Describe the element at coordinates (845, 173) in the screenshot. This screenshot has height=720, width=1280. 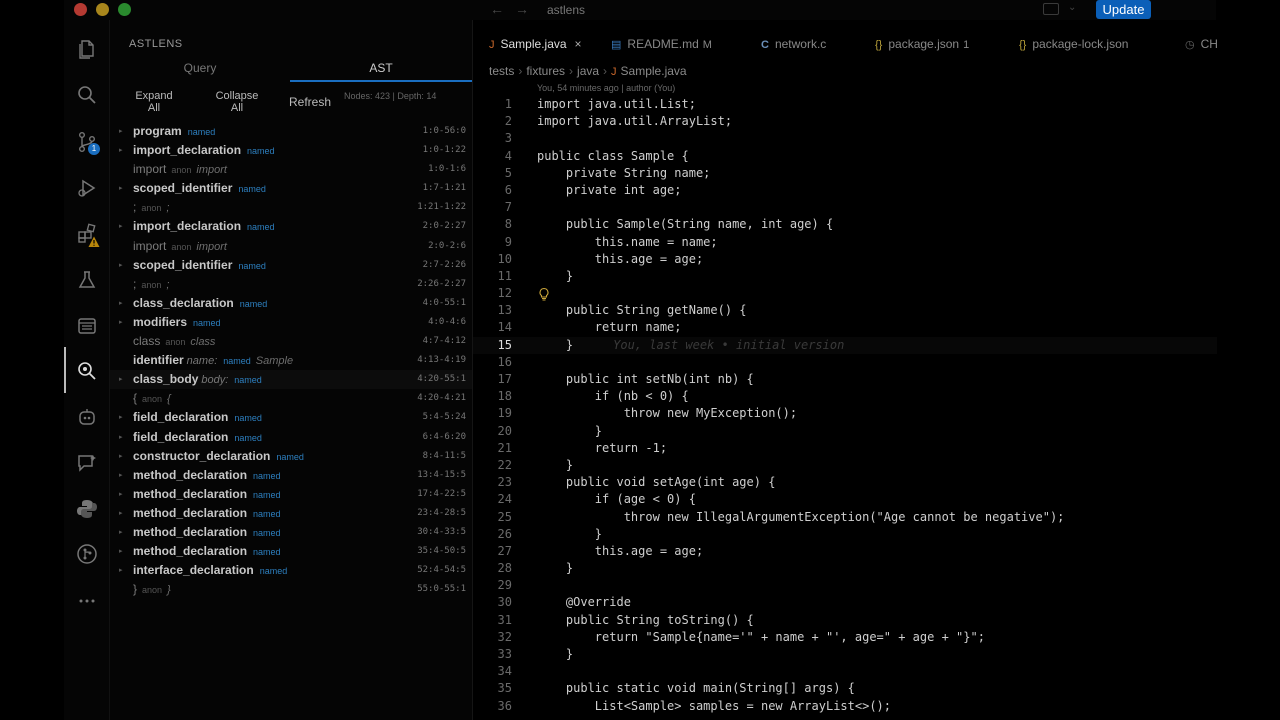
I see `code-line: 5 private String name;` at that location.